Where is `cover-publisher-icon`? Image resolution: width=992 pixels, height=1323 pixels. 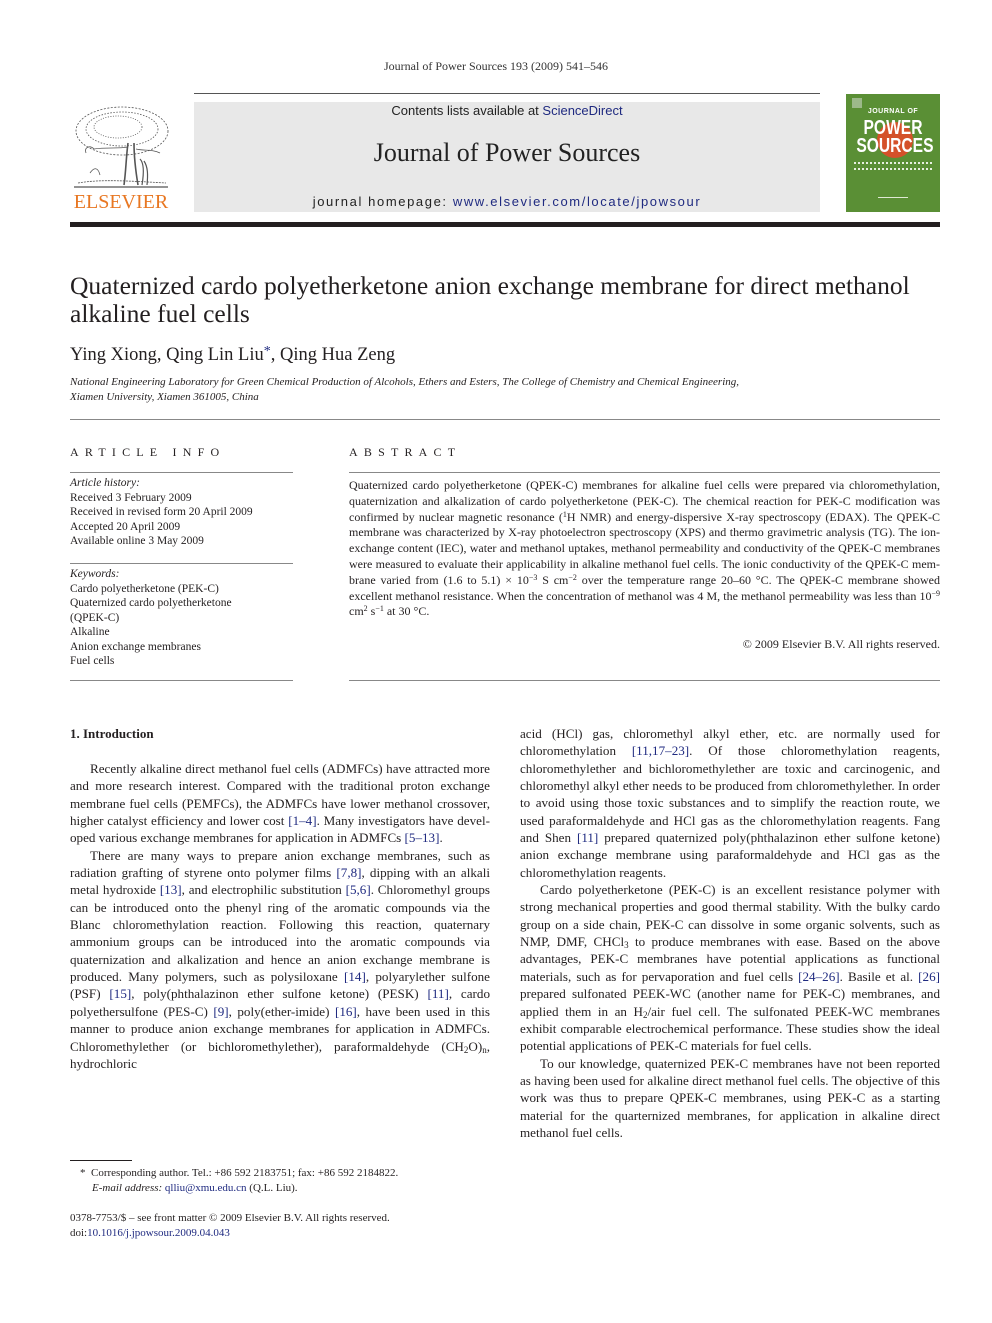 cover-publisher-icon is located at coordinates (857, 103).